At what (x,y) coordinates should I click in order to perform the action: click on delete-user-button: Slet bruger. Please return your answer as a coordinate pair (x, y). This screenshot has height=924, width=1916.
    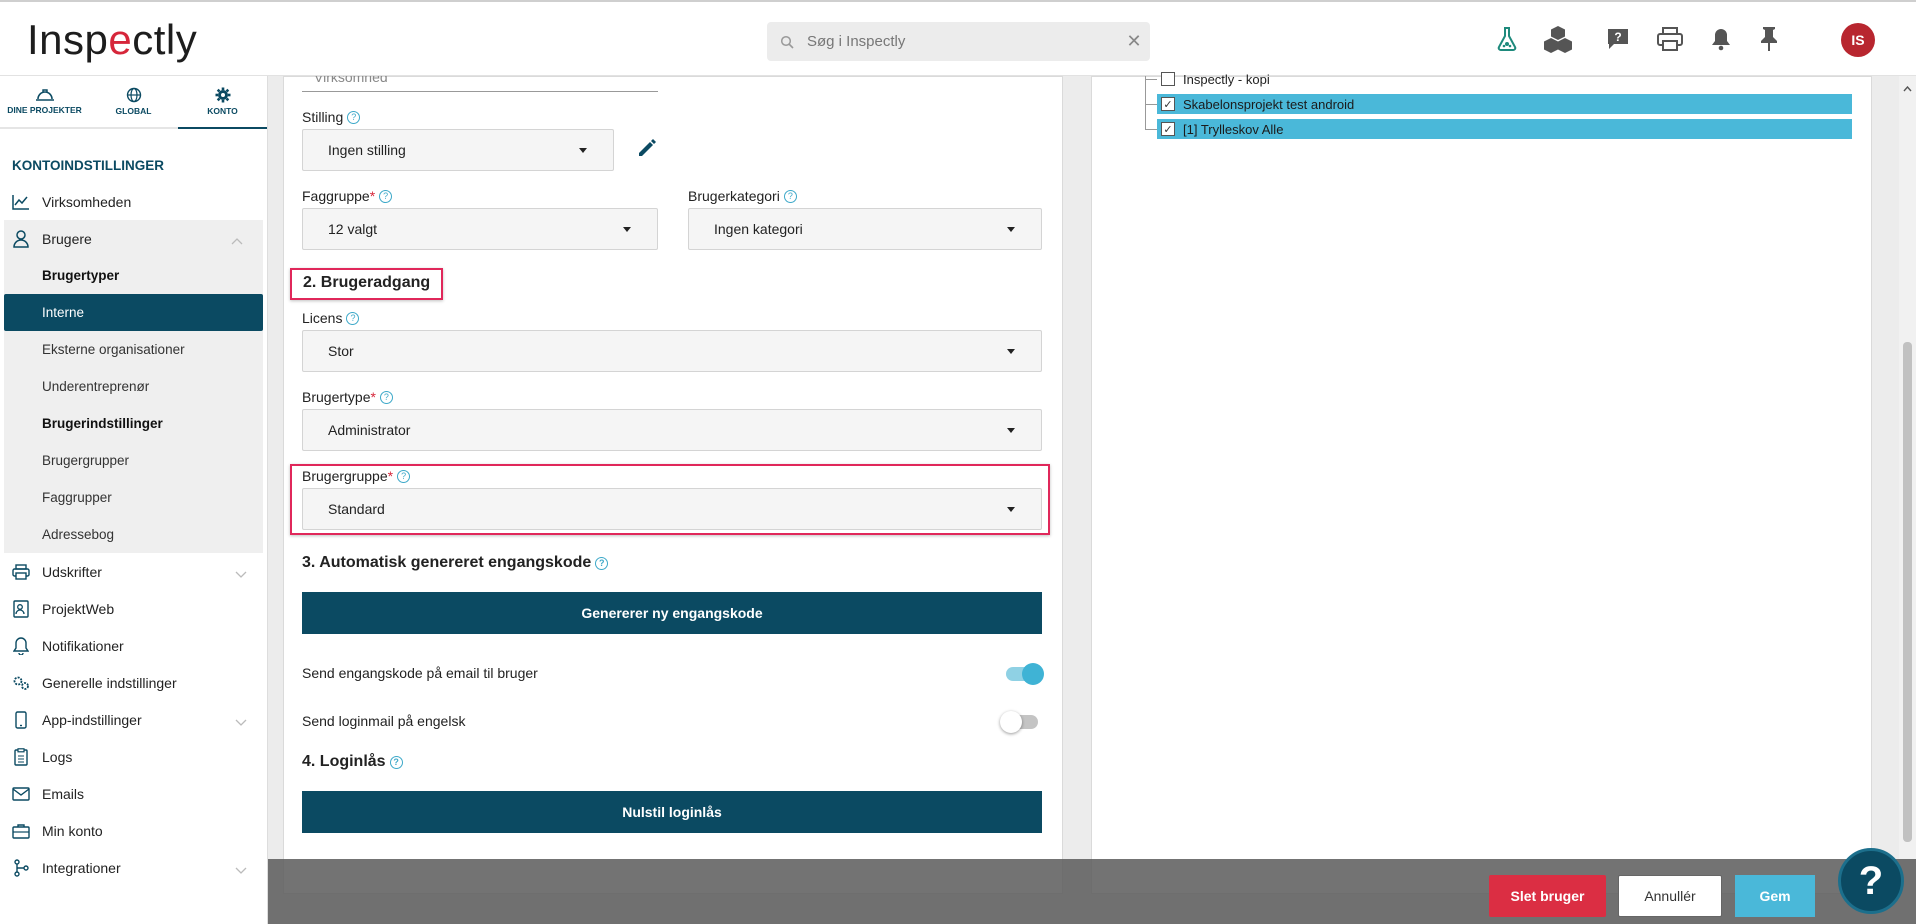
    Looking at the image, I should click on (1547, 896).